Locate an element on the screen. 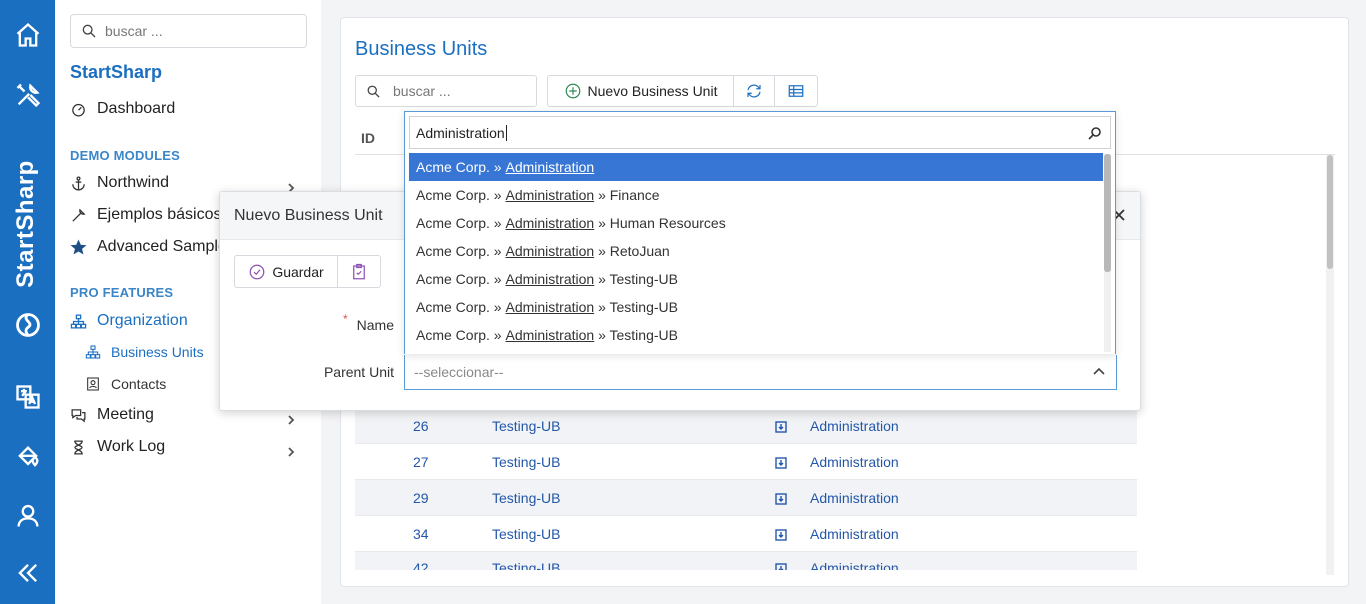  nav-item-business-units: Business Units is located at coordinates (144, 352).